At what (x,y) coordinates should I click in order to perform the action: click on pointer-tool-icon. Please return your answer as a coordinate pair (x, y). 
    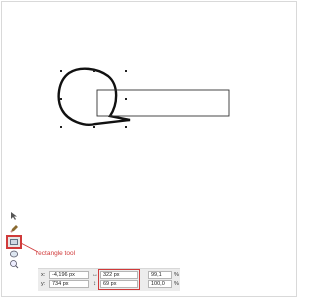
    Looking at the image, I should click on (14, 216).